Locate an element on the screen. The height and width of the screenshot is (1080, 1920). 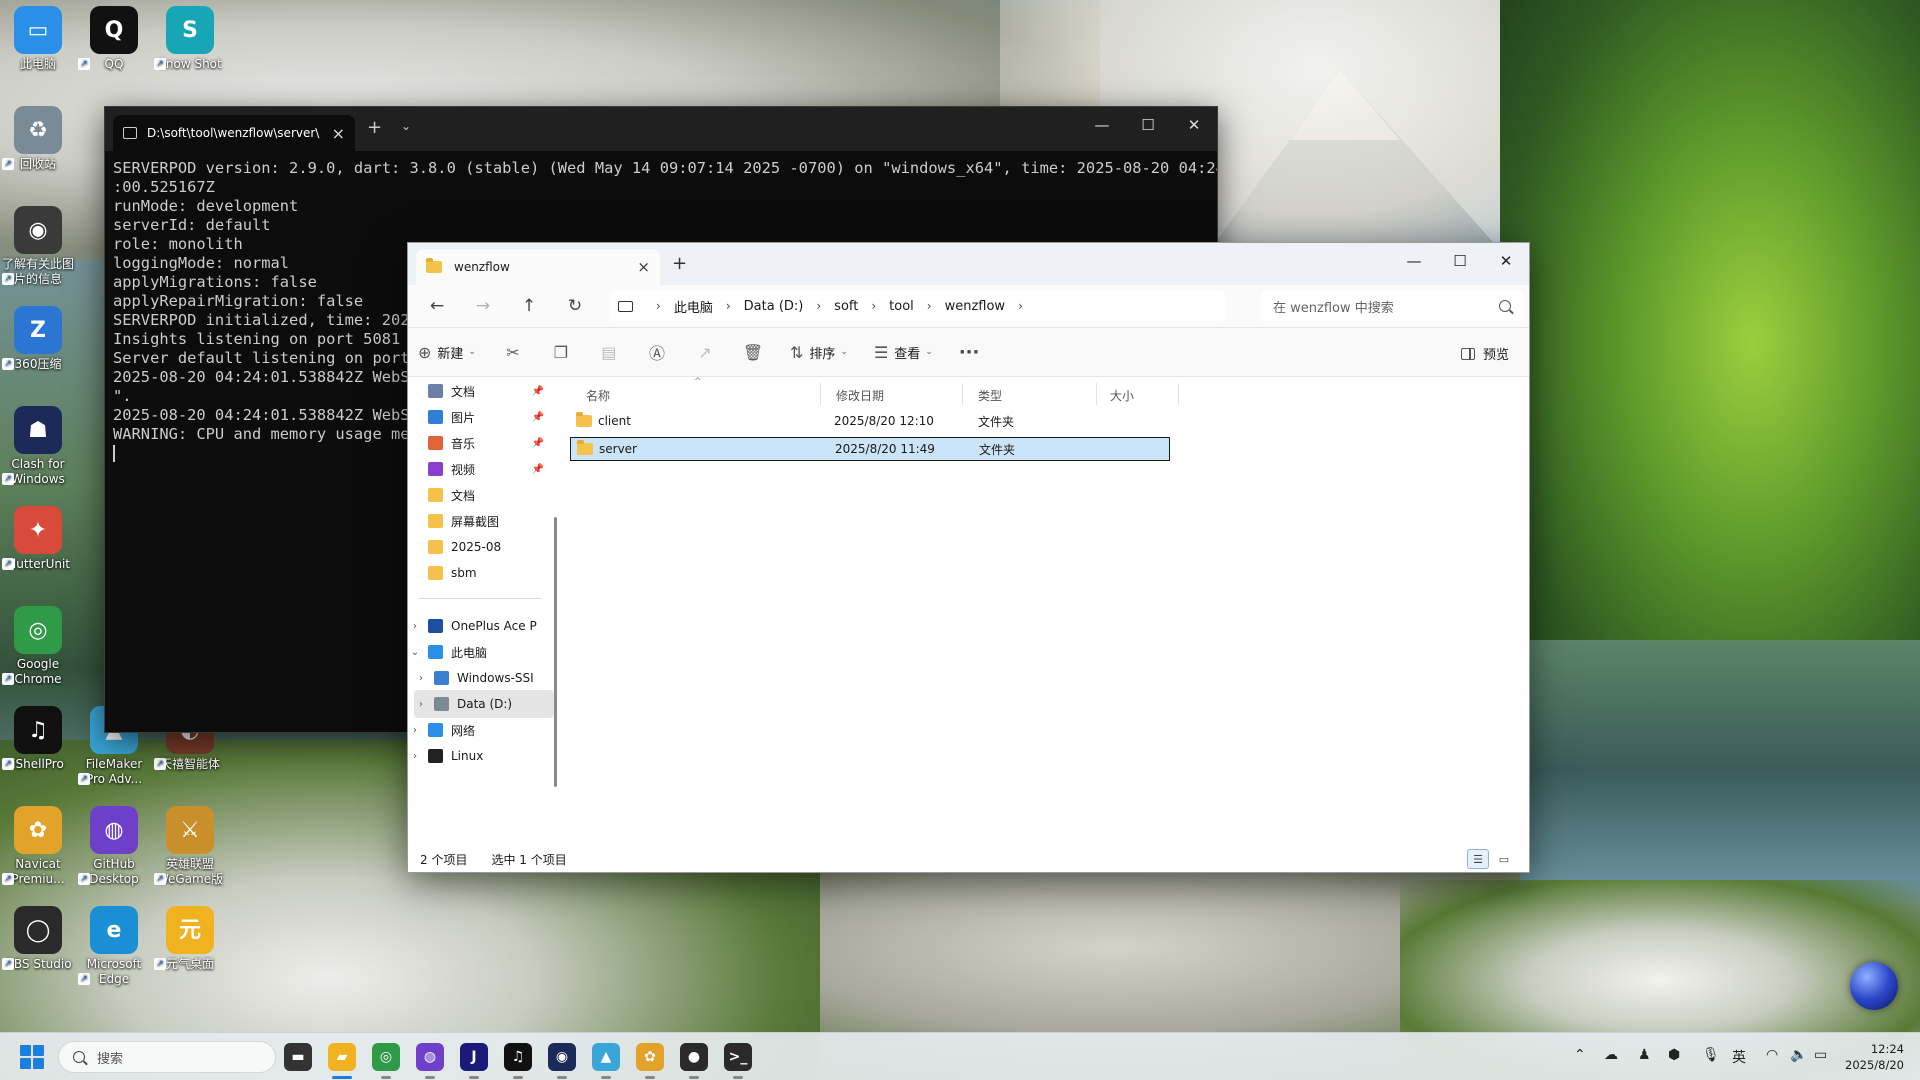
search-input: 在 wenzflow 中搜索 is located at coordinates (1386, 306).